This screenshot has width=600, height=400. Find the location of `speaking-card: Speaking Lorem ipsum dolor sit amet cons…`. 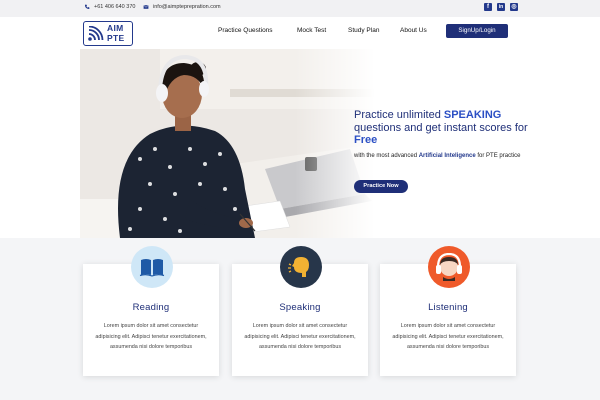

speaking-card: Speaking Lorem ipsum dolor sit amet cons… is located at coordinates (300, 311).